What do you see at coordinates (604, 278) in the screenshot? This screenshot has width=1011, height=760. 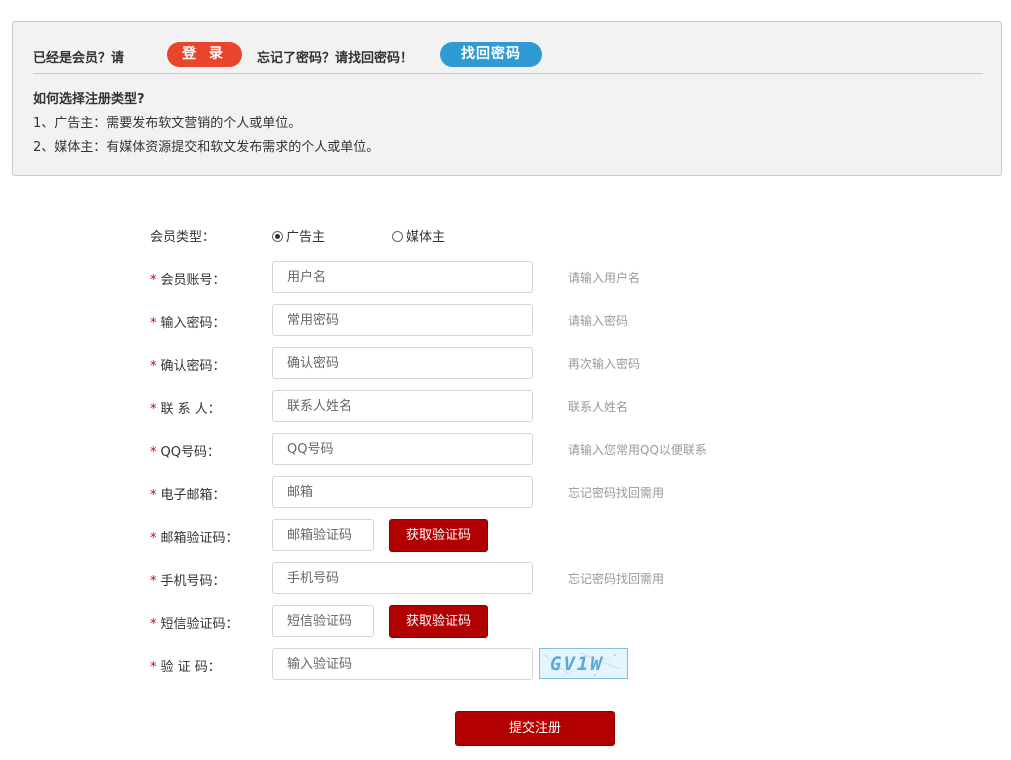 I see `account-hint: 请输入用户名` at bounding box center [604, 278].